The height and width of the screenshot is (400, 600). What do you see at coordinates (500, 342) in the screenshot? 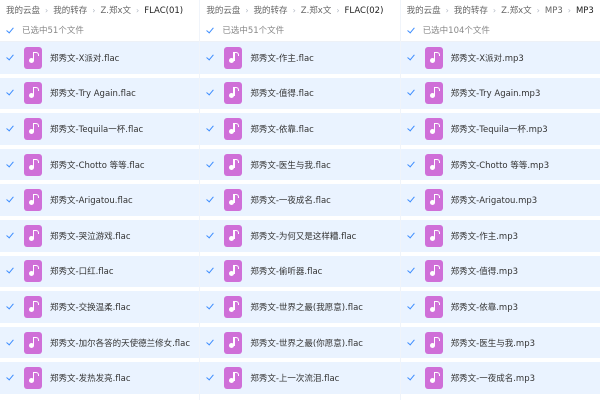
I see `file-row: 郑秀文-医生与我.mp3` at bounding box center [500, 342].